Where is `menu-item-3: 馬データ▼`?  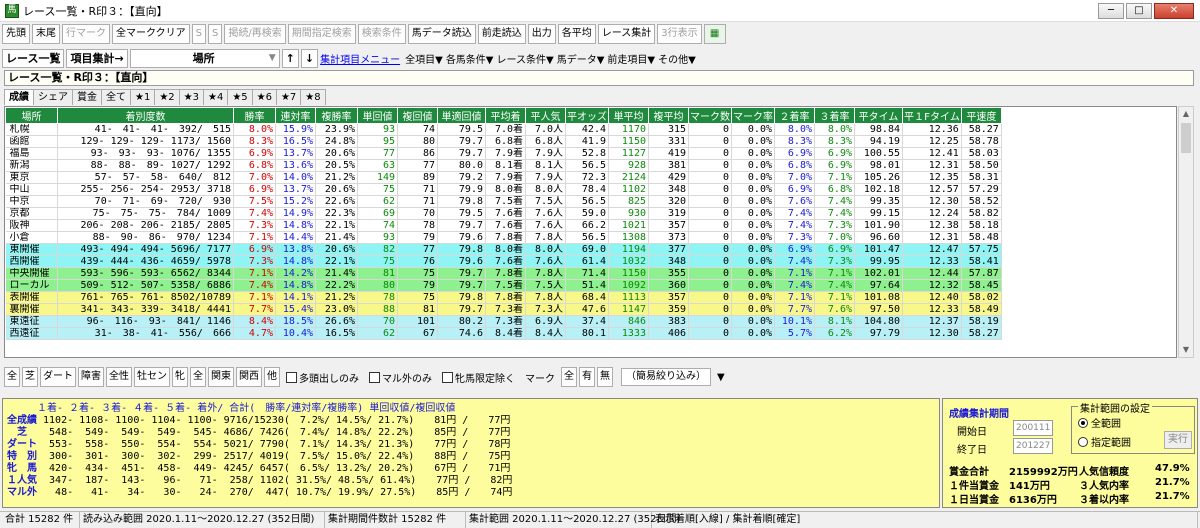 menu-item-3: 馬データ▼ is located at coordinates (581, 58).